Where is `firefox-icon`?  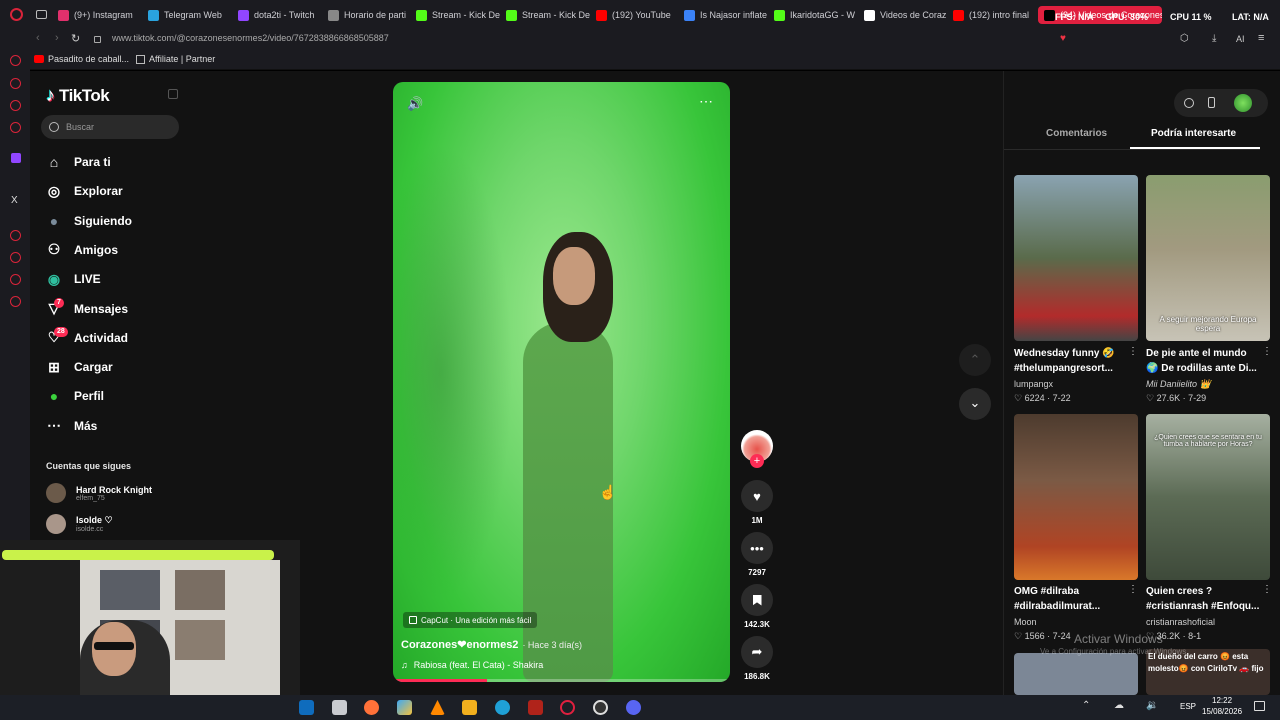 firefox-icon is located at coordinates (371, 707).